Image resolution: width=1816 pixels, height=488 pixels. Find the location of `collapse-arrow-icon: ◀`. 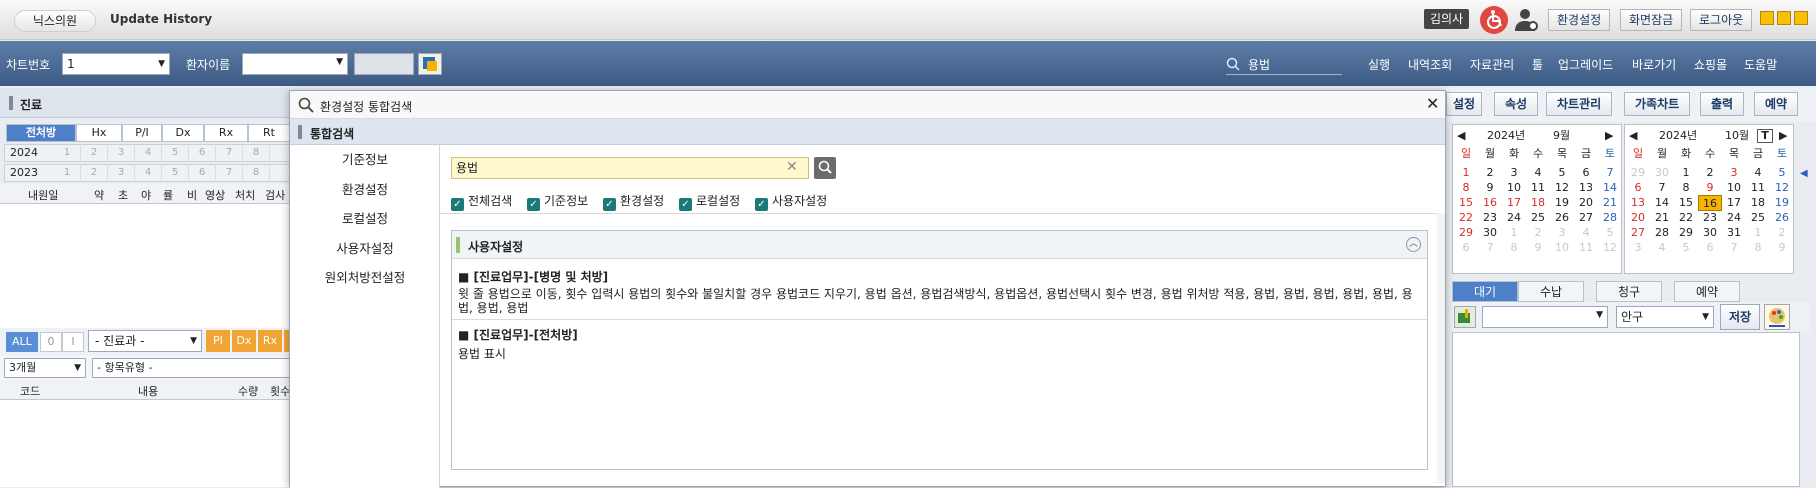

collapse-arrow-icon: ◀ is located at coordinates (1804, 173).